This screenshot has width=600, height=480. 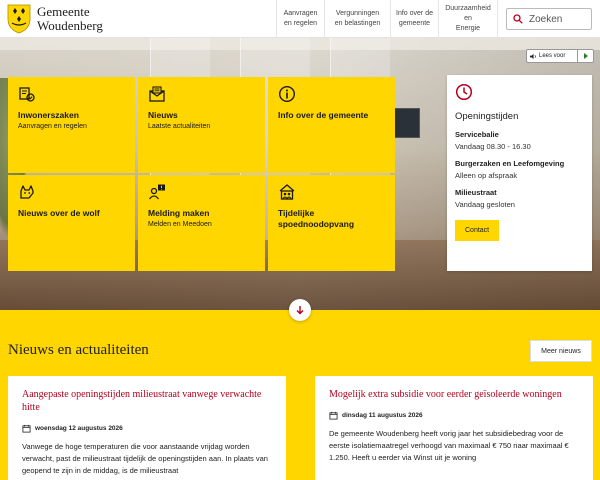 I want to click on logo-line-1: Gemeente, so click(x=63, y=11).